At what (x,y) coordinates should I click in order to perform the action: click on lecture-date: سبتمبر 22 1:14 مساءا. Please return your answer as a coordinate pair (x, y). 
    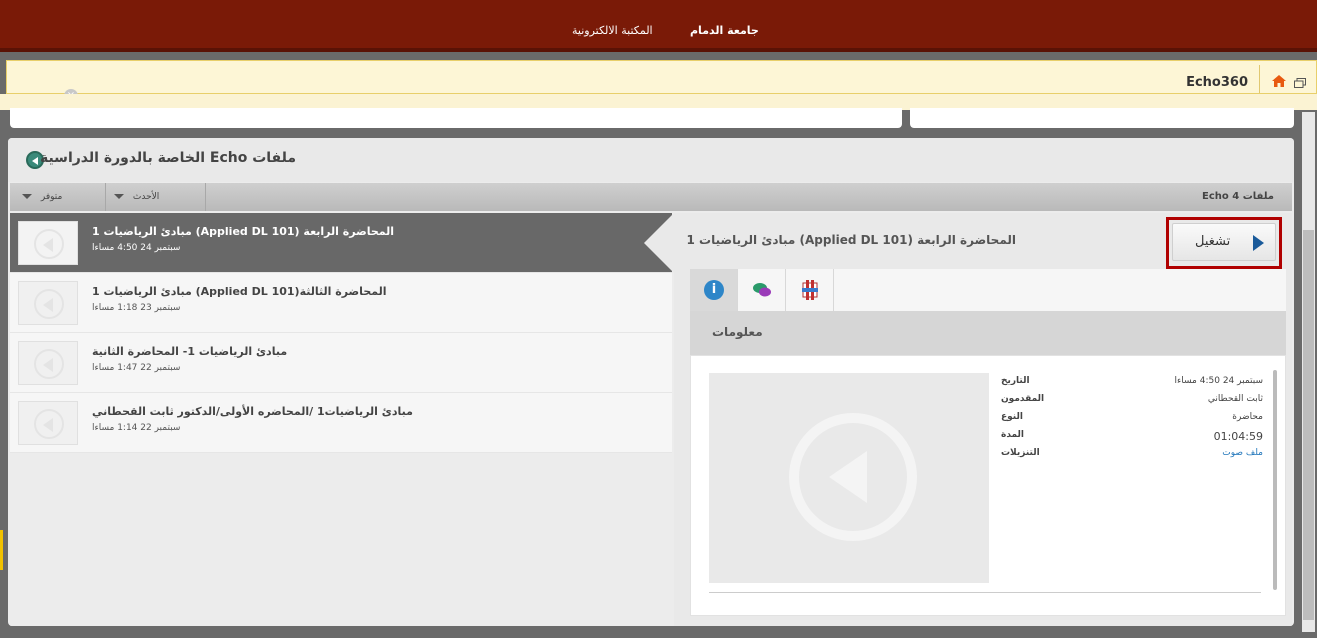
    Looking at the image, I should click on (136, 428).